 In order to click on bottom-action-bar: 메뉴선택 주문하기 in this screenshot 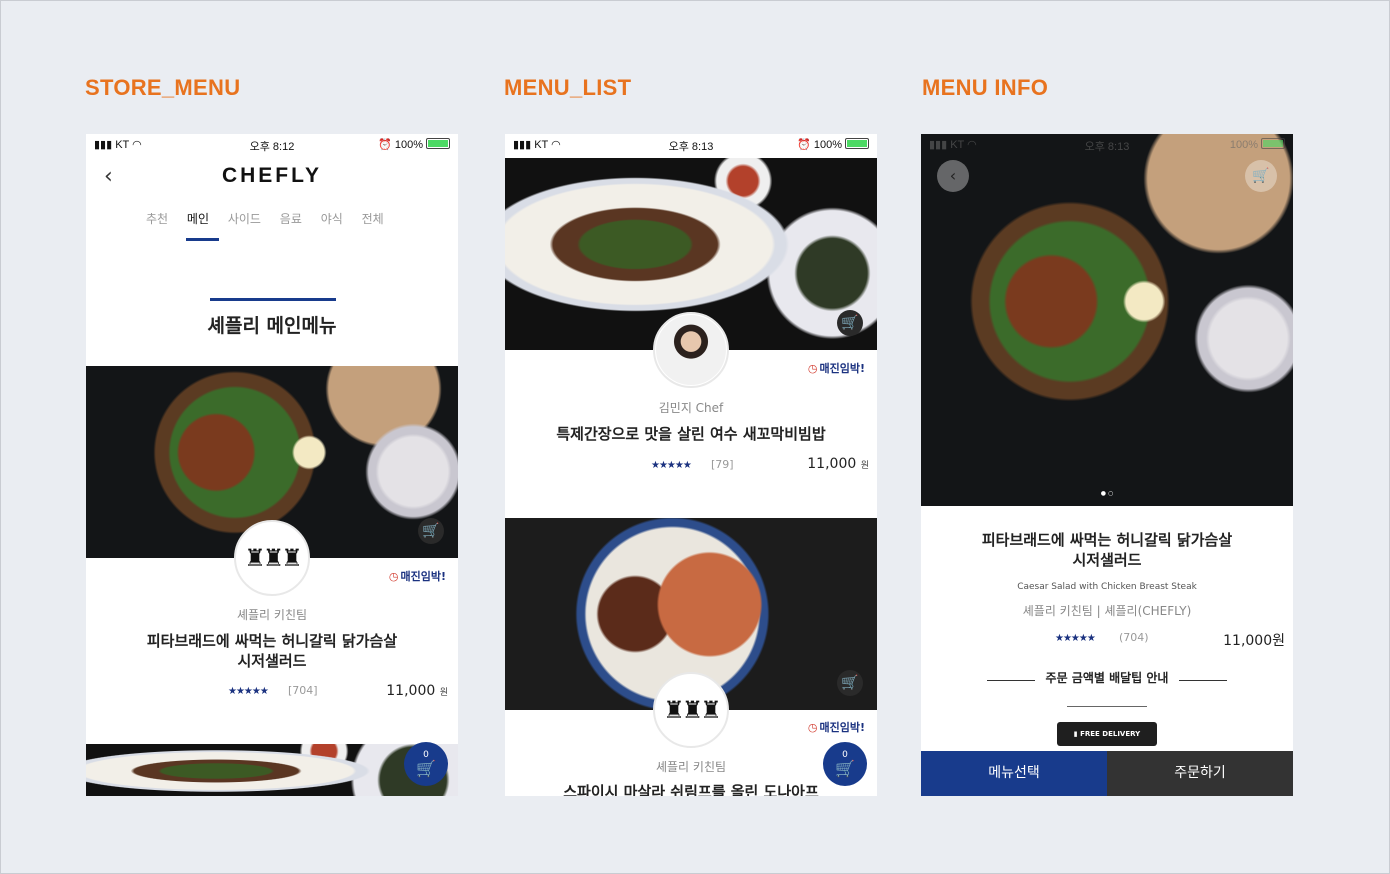, I will do `click(1107, 773)`.